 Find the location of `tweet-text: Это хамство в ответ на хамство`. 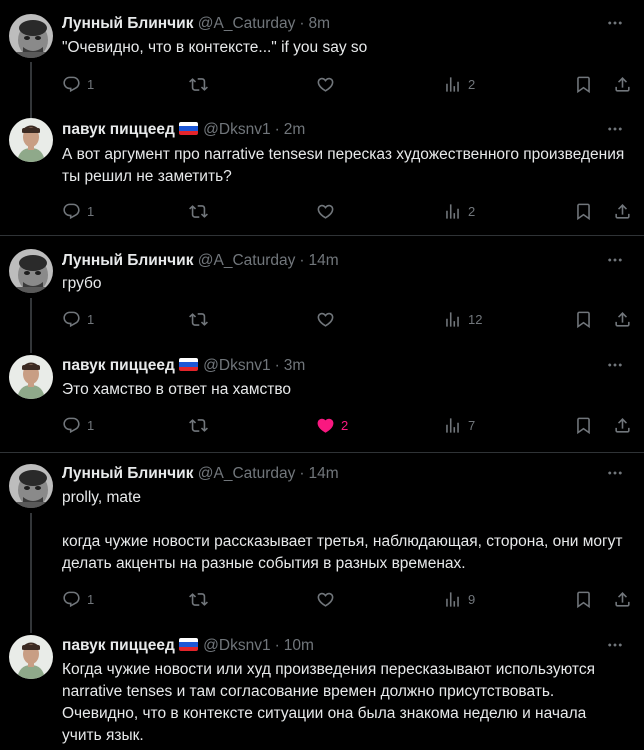

tweet-text: Это хамство в ответ на хамство is located at coordinates (344, 390).